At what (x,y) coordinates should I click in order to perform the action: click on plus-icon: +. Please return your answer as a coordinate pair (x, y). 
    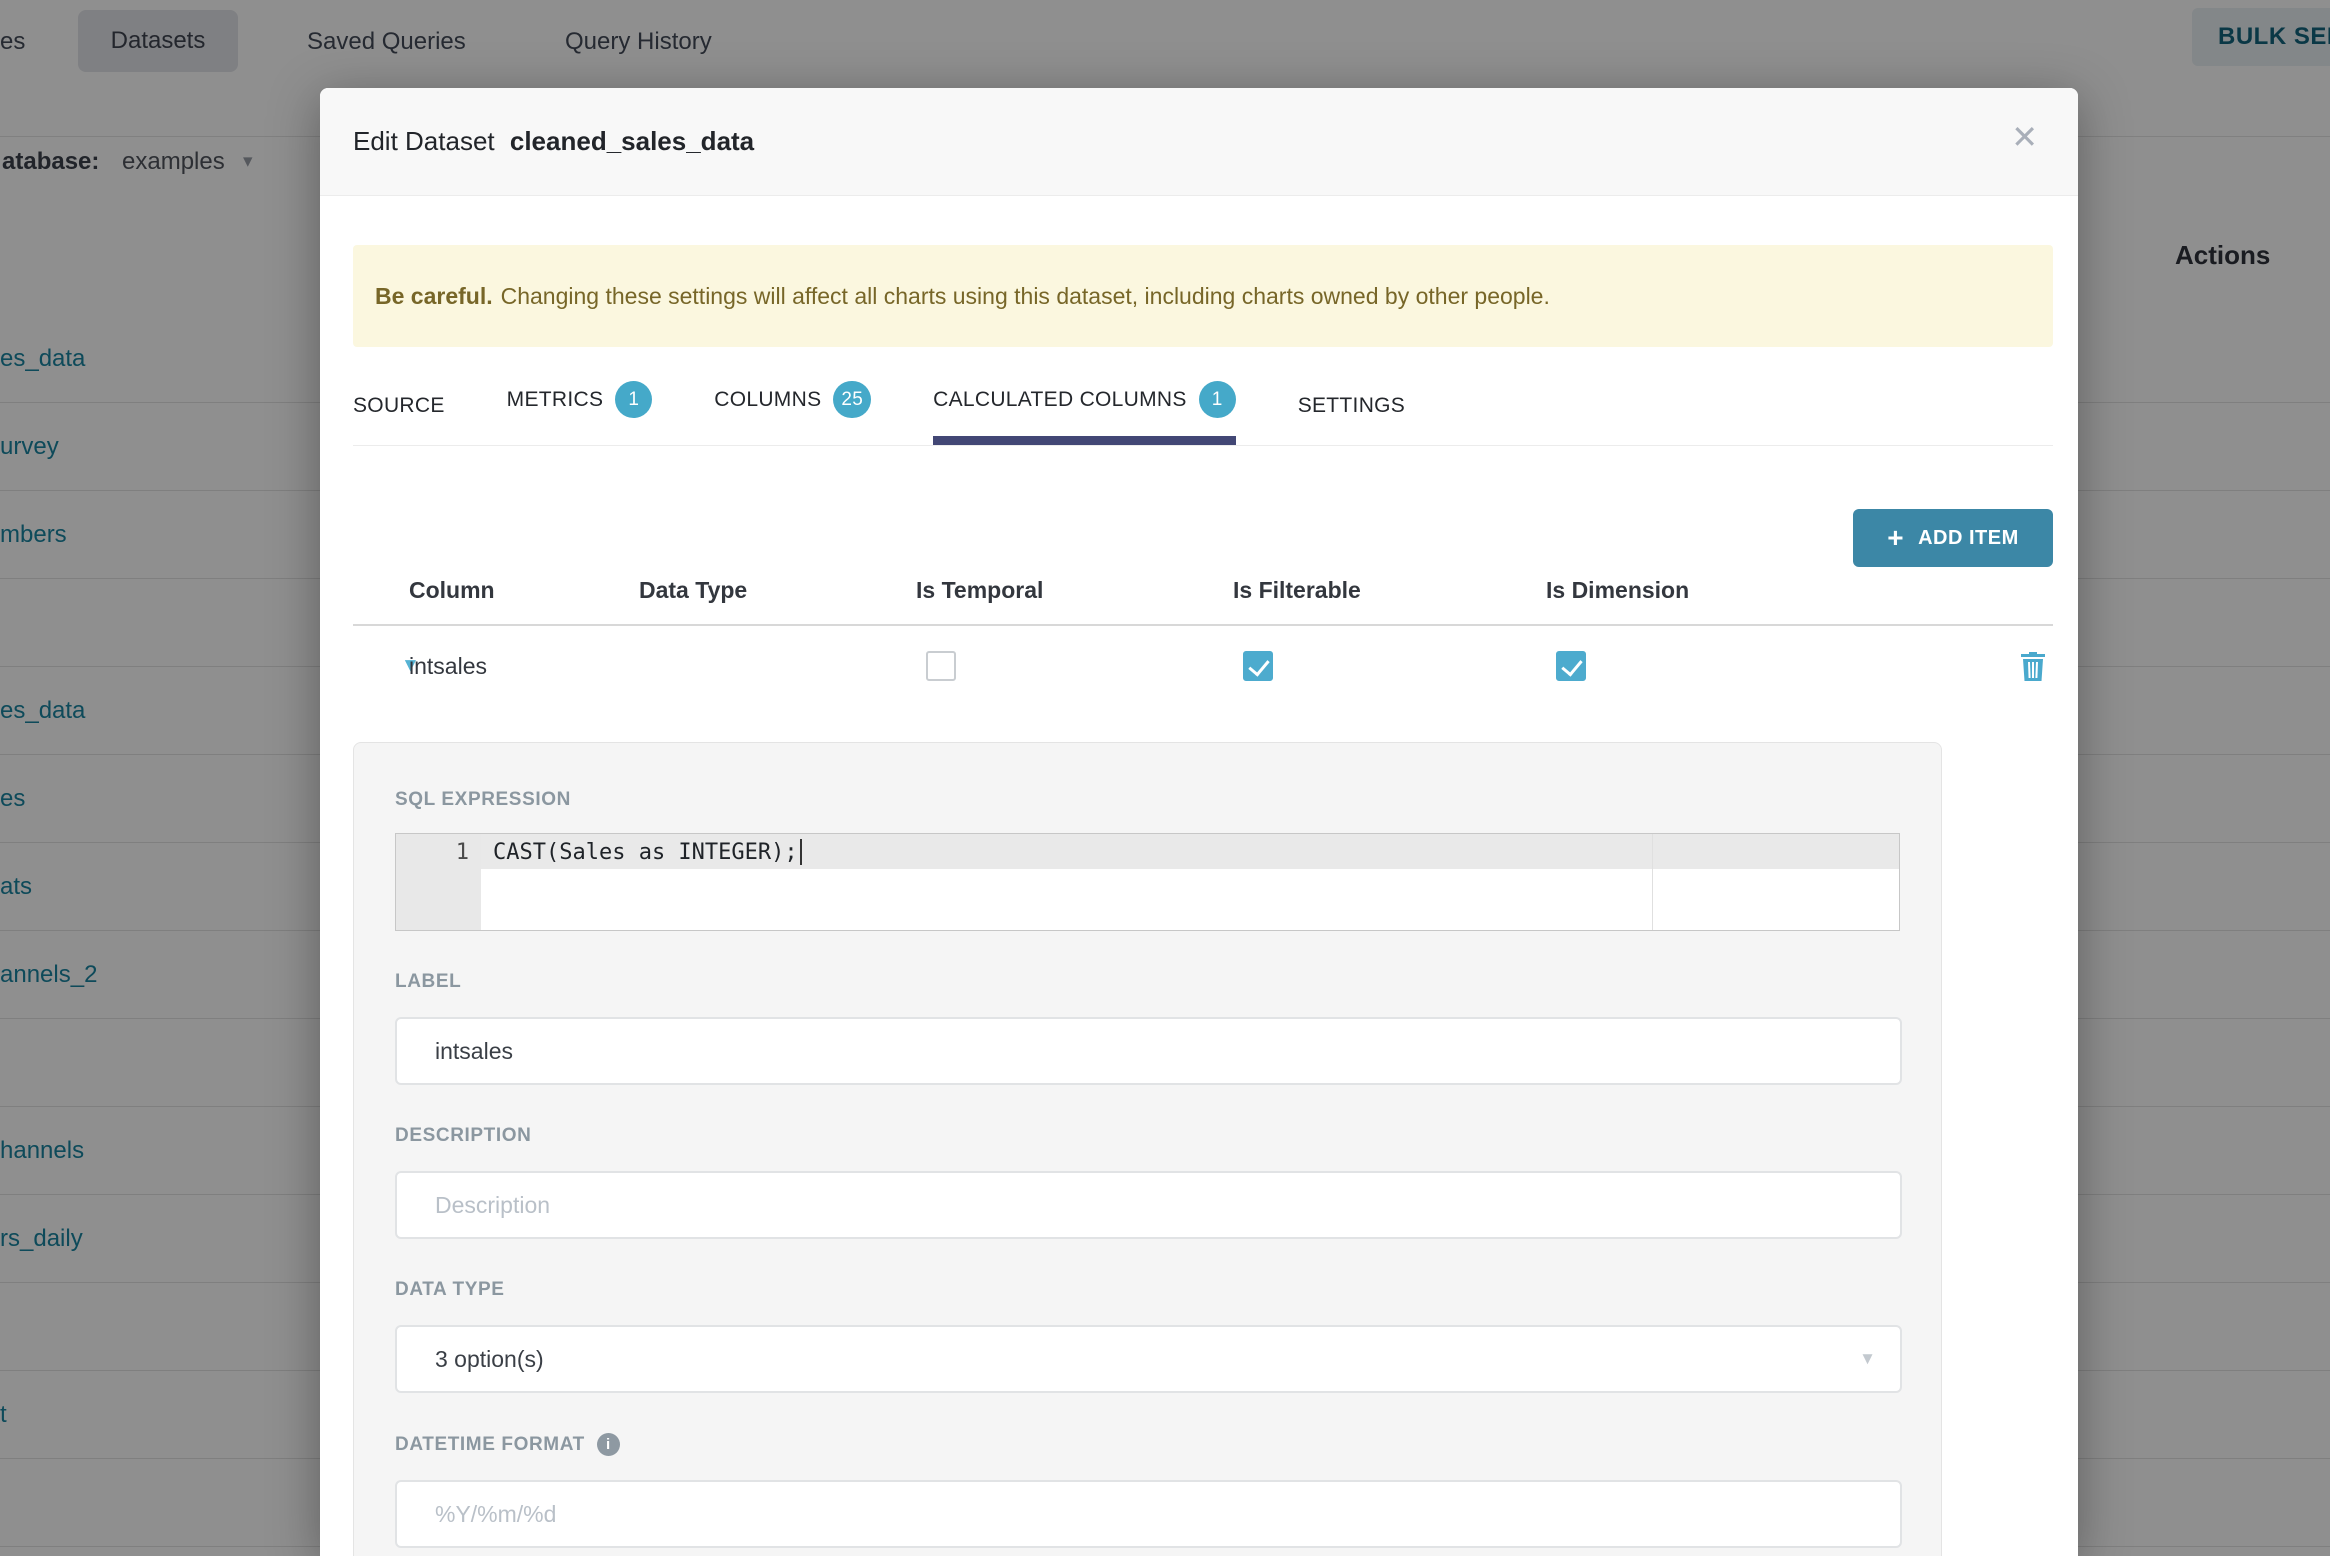
    Looking at the image, I should click on (1896, 537).